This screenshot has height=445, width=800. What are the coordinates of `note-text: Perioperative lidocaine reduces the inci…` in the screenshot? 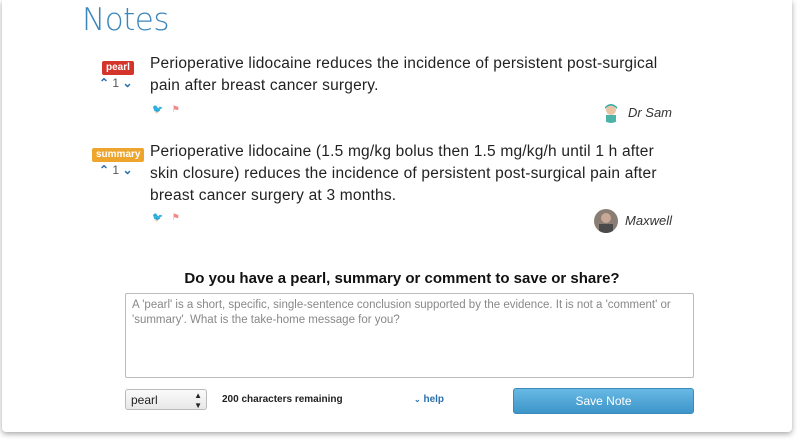 It's located at (404, 74).